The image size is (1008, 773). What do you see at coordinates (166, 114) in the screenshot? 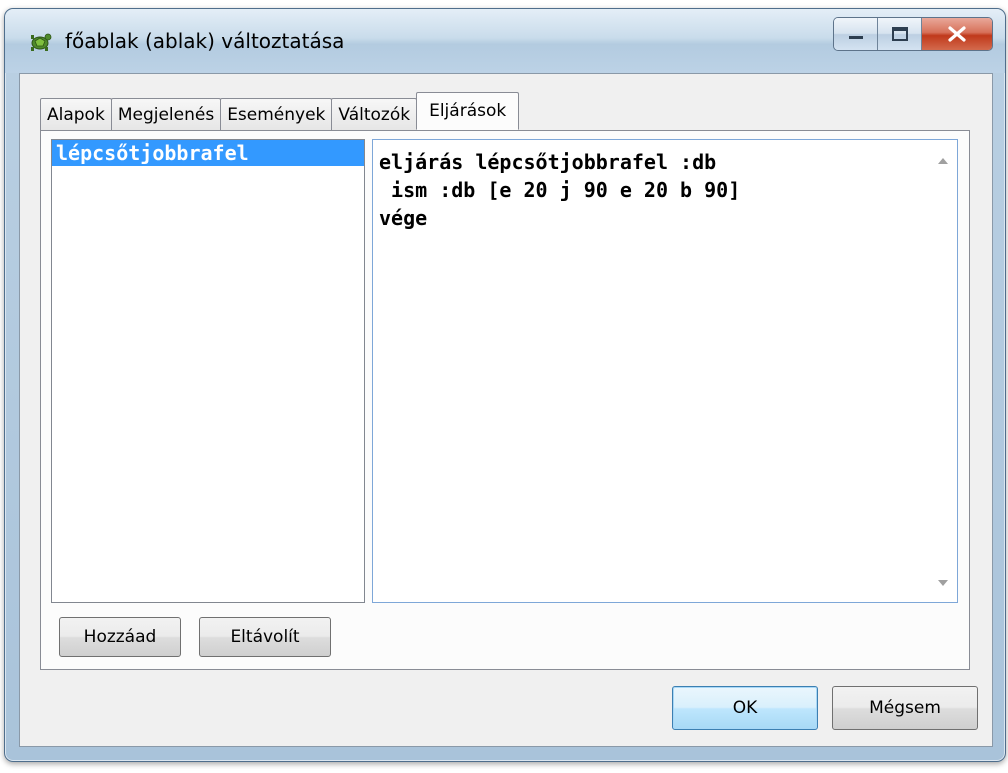
I see `tab-megjelenes: Megjelenés` at bounding box center [166, 114].